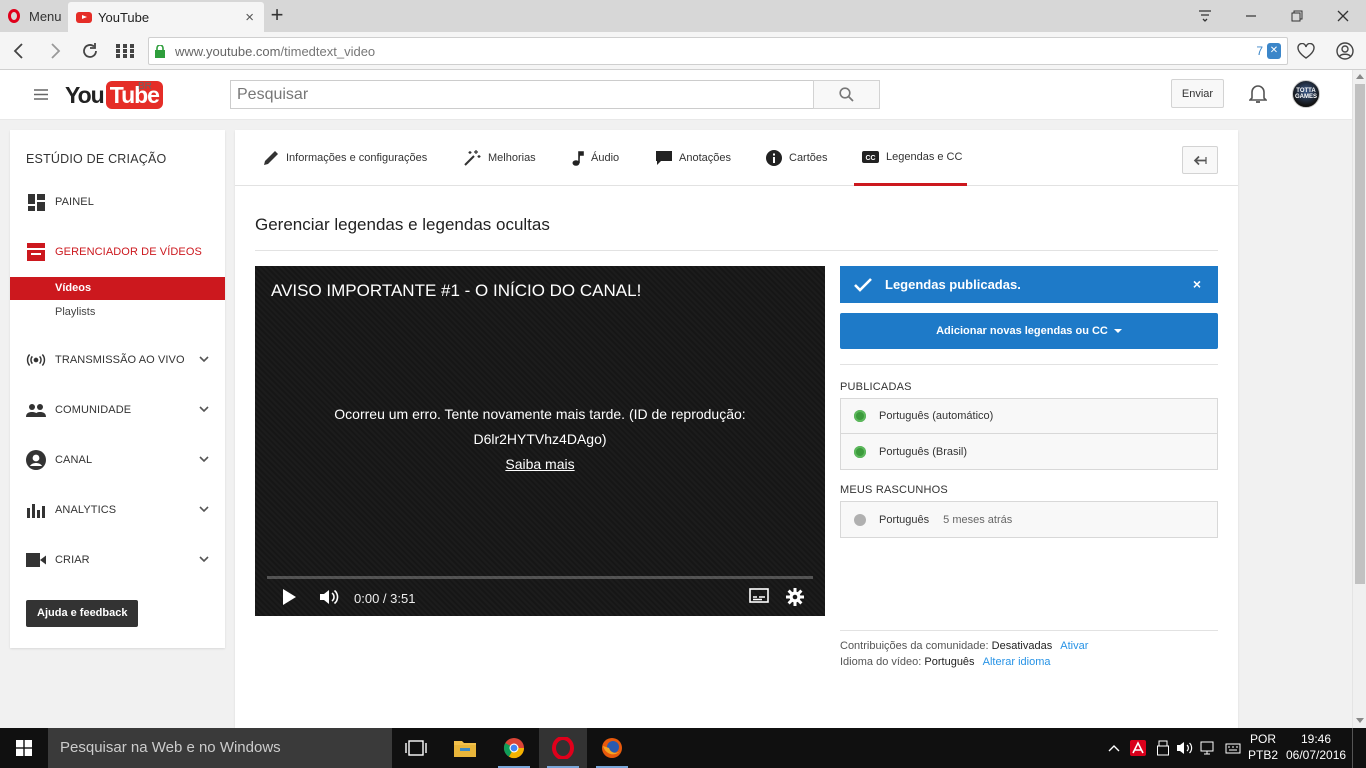 This screenshot has height=768, width=1366. What do you see at coordinates (82, 613) in the screenshot?
I see `help-feedback-button: Ajuda e feedback` at bounding box center [82, 613].